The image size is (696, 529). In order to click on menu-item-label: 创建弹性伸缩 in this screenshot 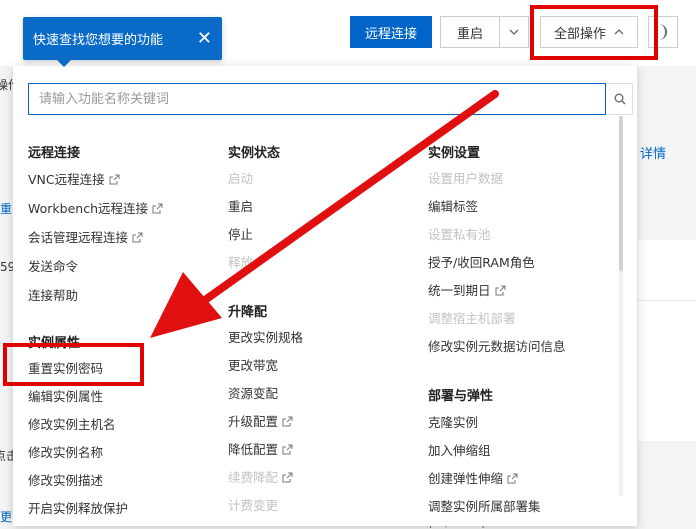, I will do `click(466, 478)`.